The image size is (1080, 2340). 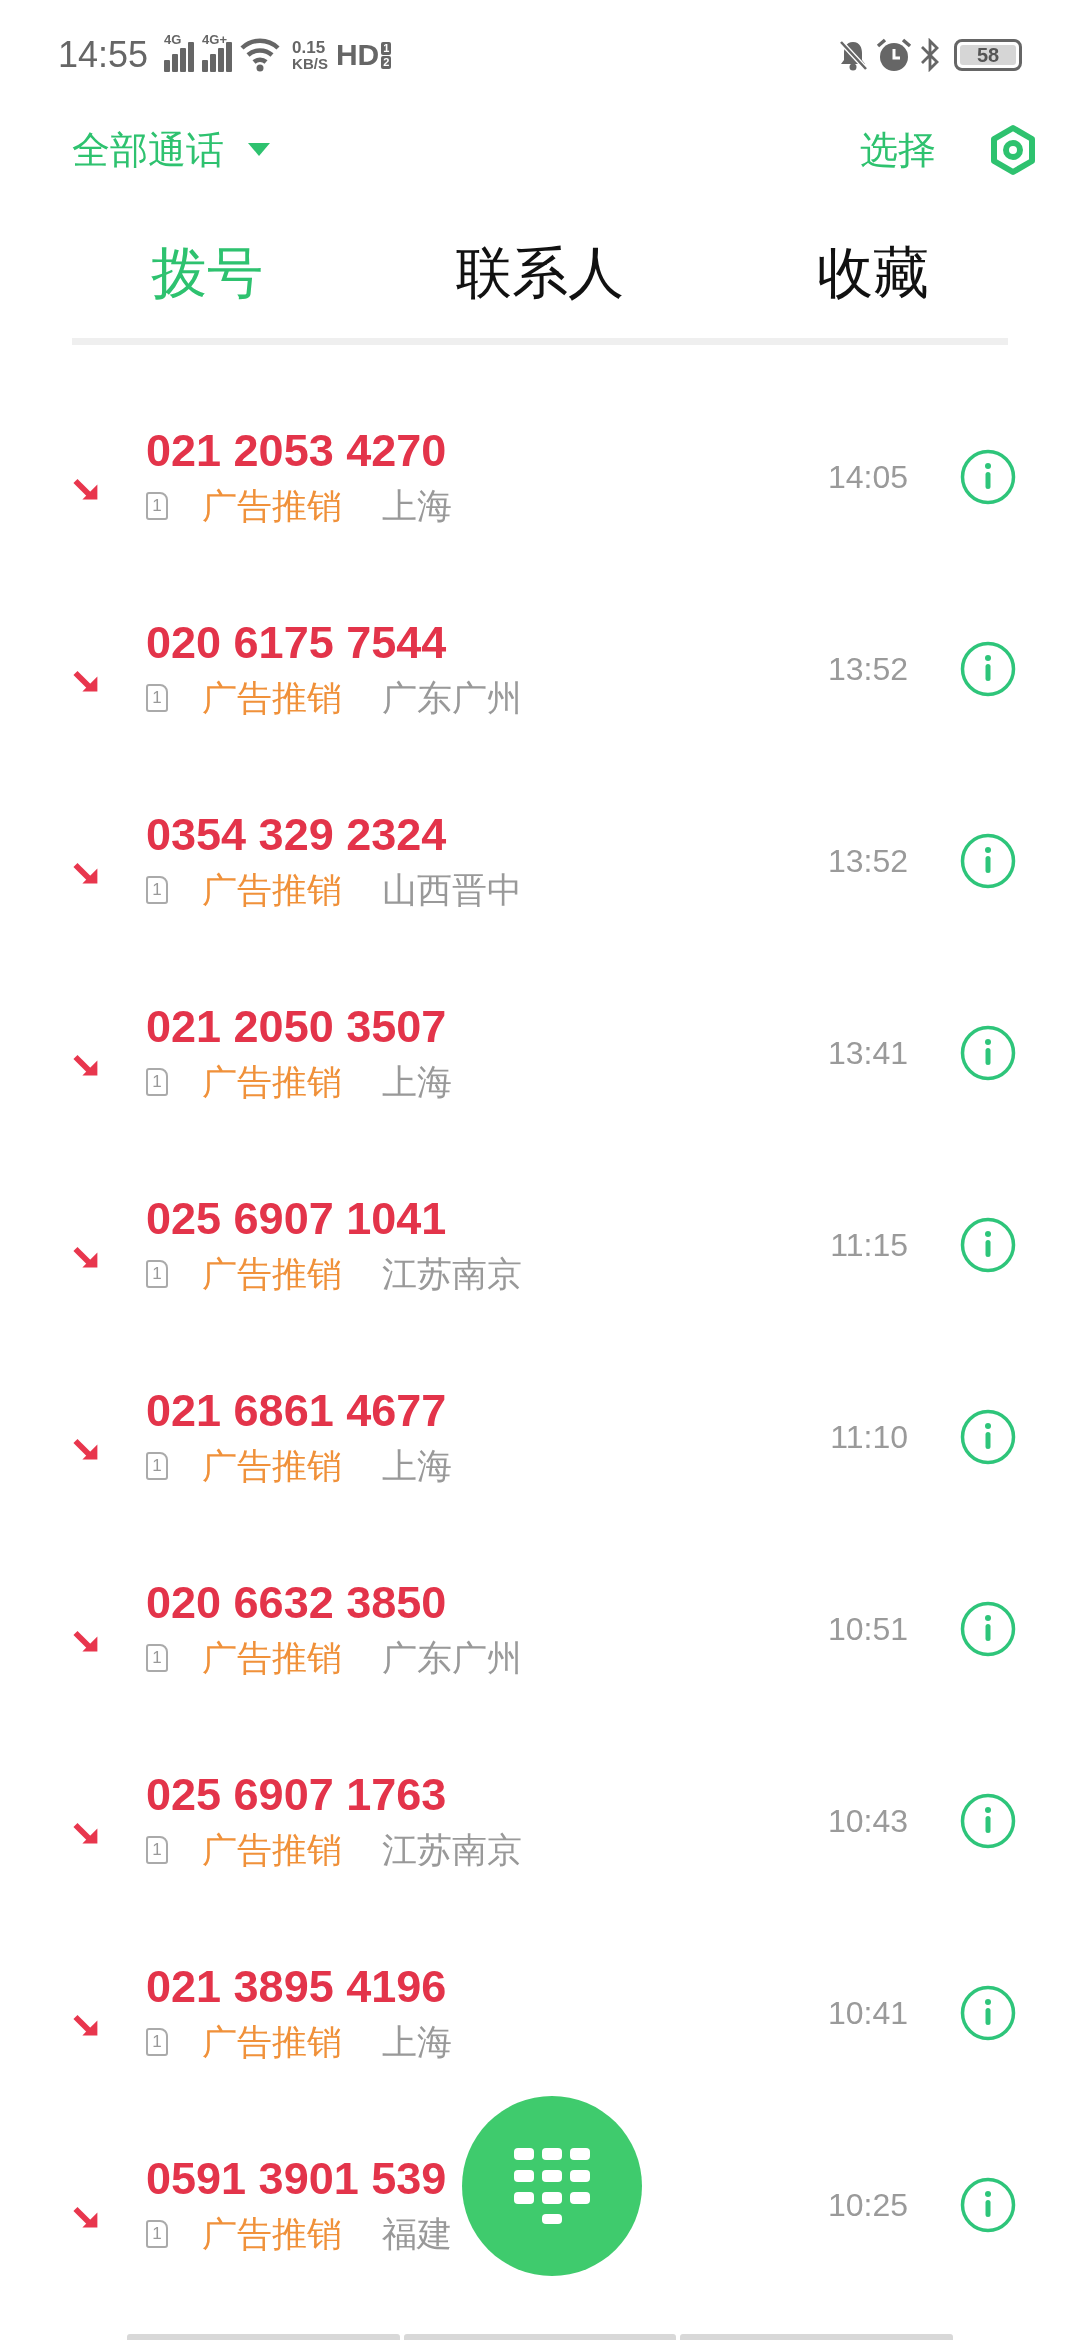 I want to click on phone-number: 0354 329 2324, so click(x=296, y=834).